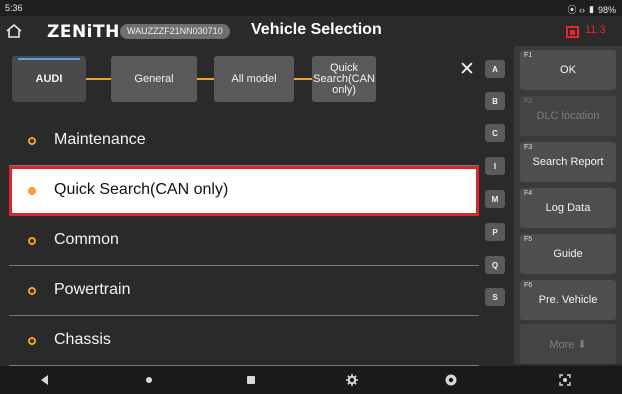  I want to click on list-item: Chassis, so click(244, 341).